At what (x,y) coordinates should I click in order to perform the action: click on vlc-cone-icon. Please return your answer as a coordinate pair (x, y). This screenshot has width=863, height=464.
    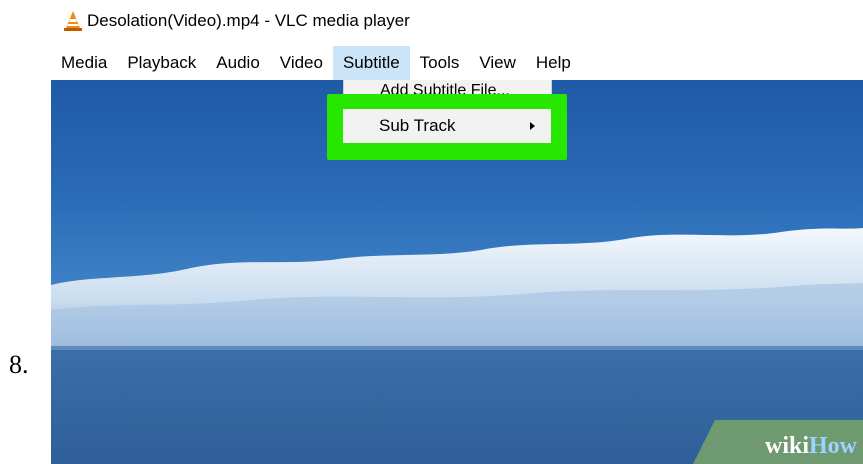
    Looking at the image, I should click on (73, 21).